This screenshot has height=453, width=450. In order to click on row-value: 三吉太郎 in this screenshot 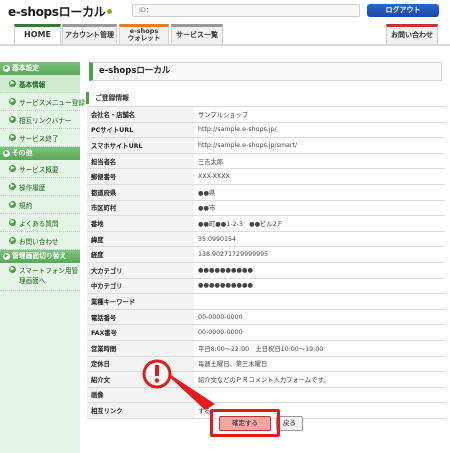, I will do `click(319, 160)`.